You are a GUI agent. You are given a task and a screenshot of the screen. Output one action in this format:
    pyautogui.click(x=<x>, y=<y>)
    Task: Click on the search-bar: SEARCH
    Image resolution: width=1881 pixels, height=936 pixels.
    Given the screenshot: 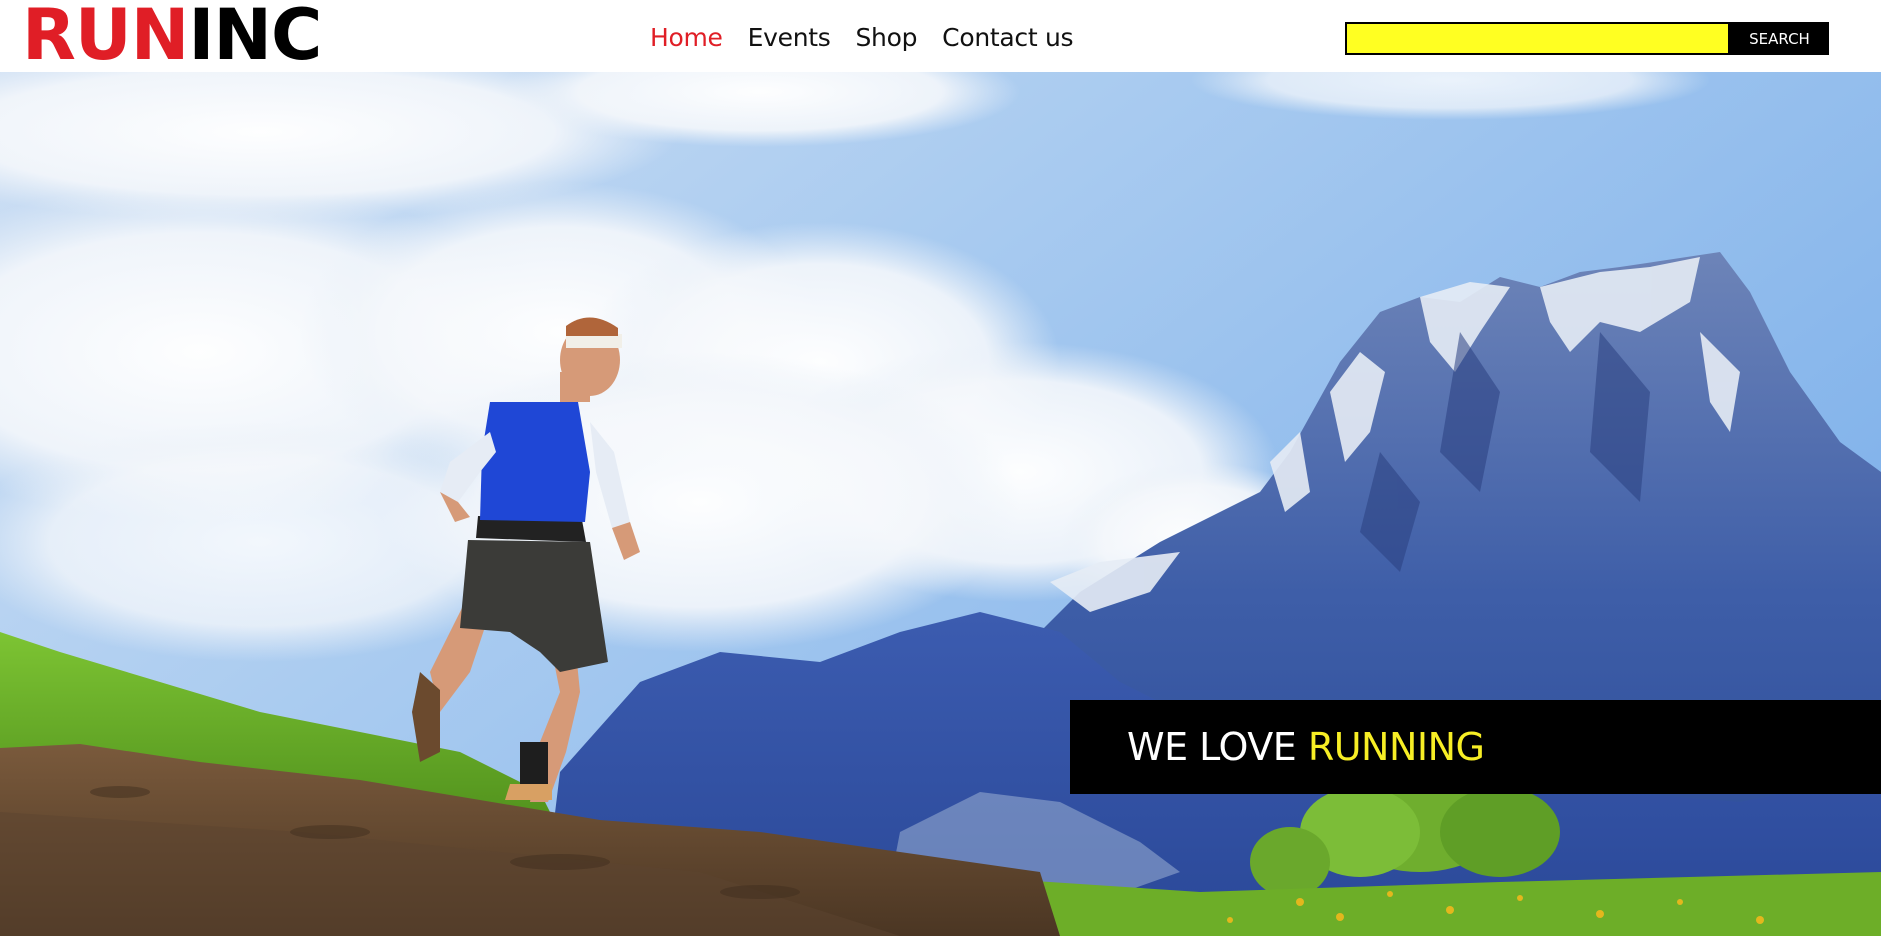 What is the action you would take?
    pyautogui.click(x=1587, y=38)
    